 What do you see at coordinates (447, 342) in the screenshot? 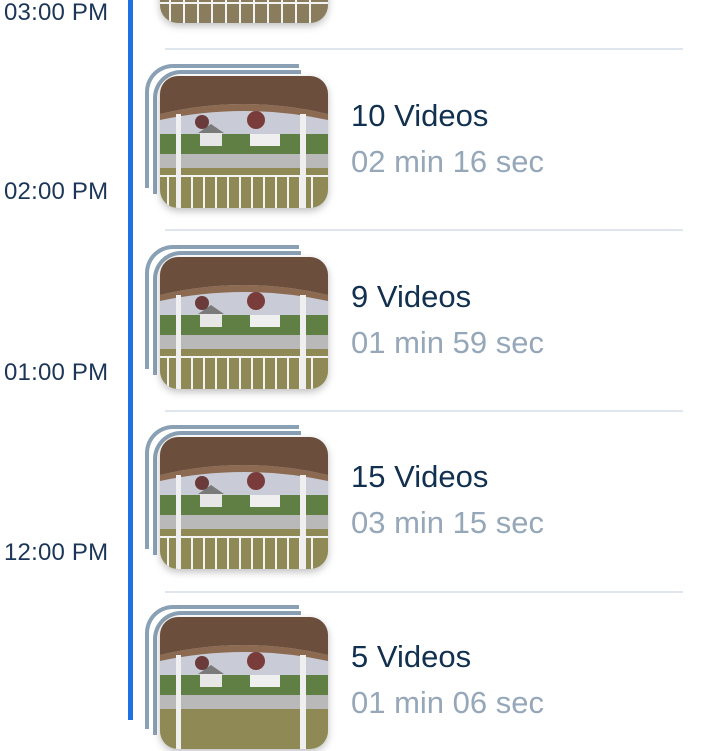
I see `event-duration: 01 min 59 sec` at bounding box center [447, 342].